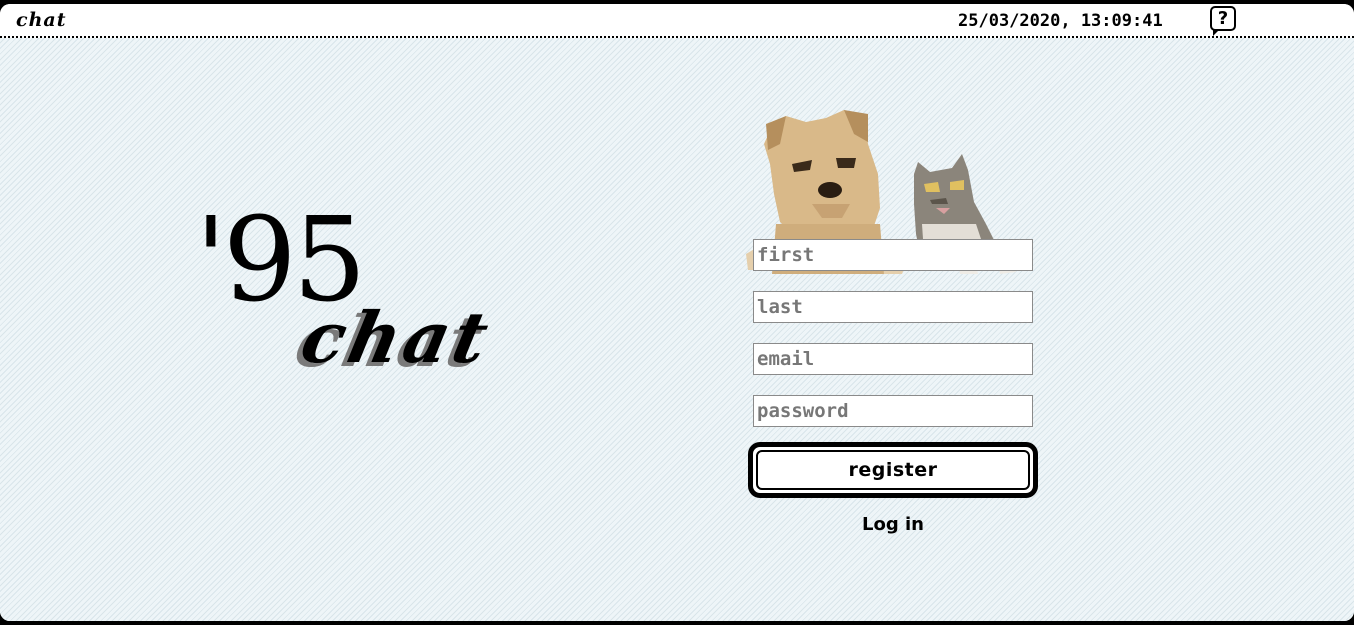 The image size is (1354, 625). Describe the element at coordinates (893, 359) in the screenshot. I see `email-field` at that location.